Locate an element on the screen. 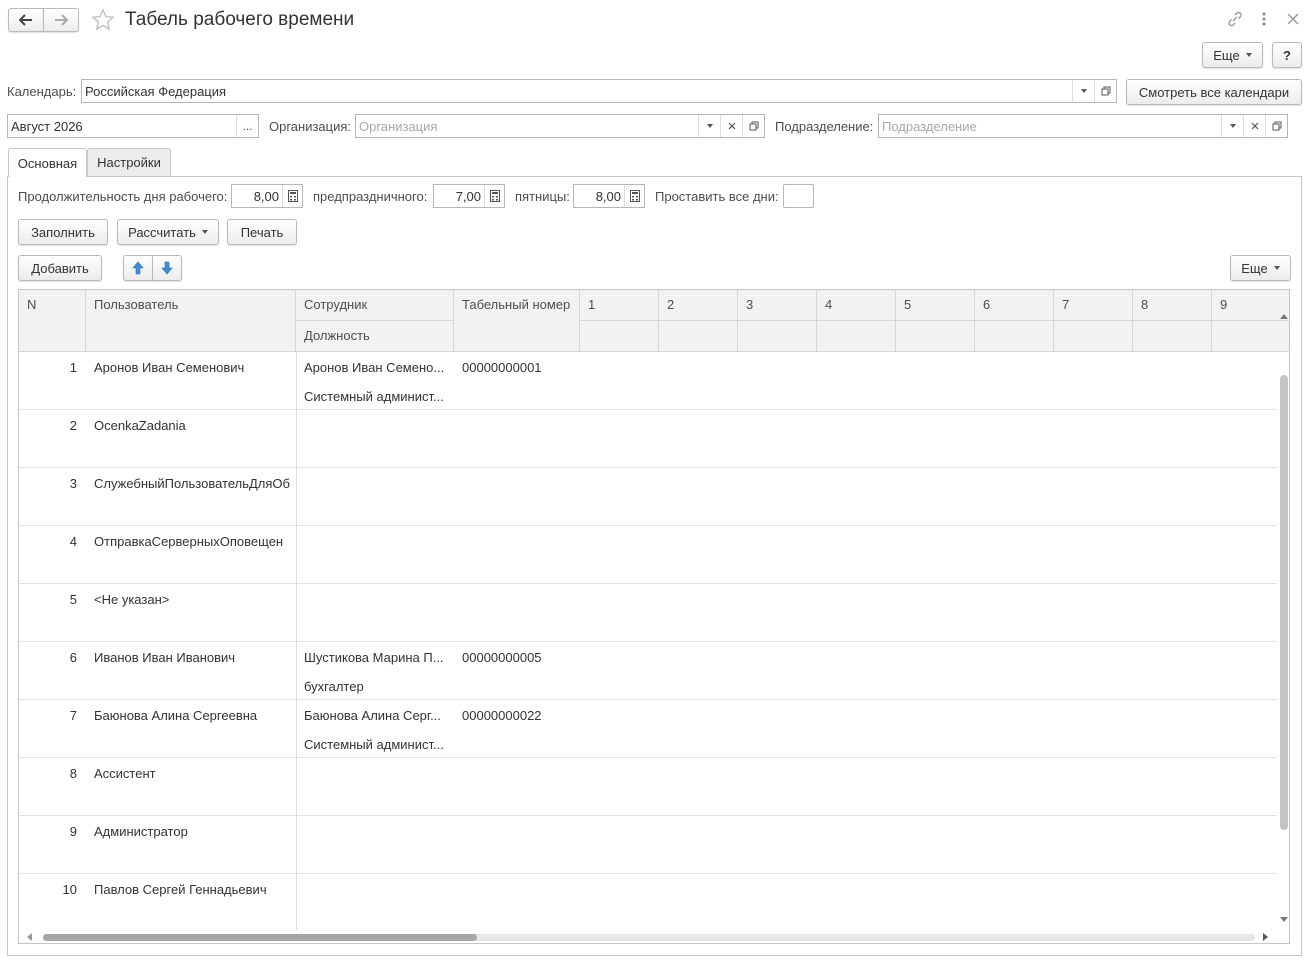 The image size is (1312, 964). header-day: 4 is located at coordinates (856, 305).